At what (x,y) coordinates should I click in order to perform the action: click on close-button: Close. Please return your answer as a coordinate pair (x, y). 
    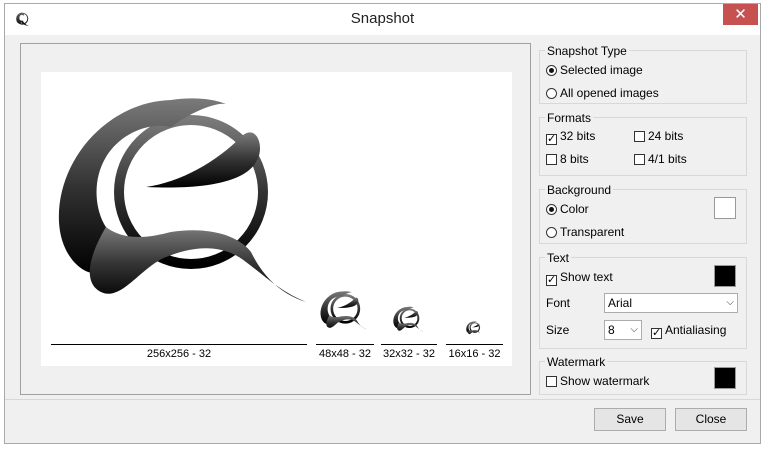
    Looking at the image, I should click on (711, 419).